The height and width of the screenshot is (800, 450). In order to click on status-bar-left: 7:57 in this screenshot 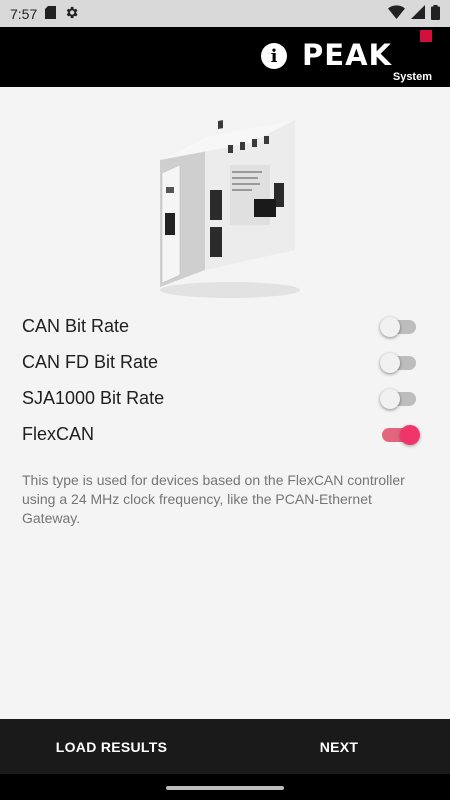, I will do `click(44, 14)`.